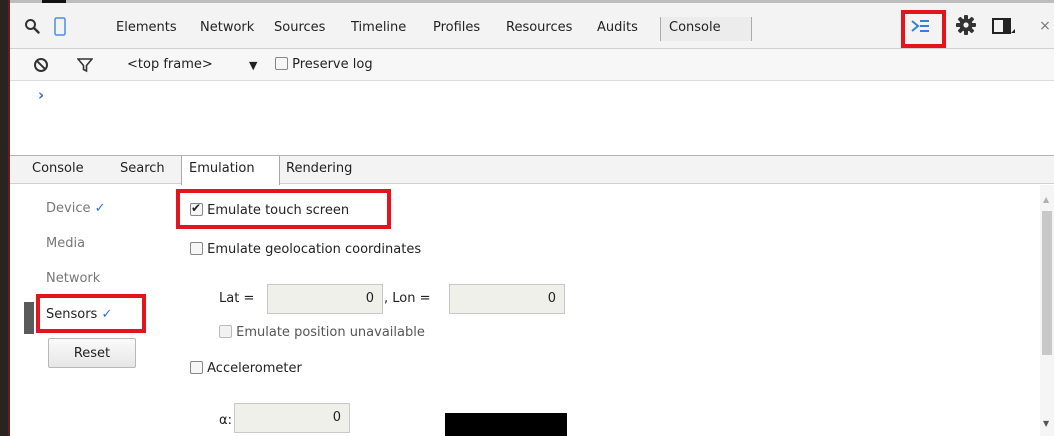 The image size is (1054, 436). Describe the element at coordinates (695, 27) in the screenshot. I see `tab-console: Console` at that location.